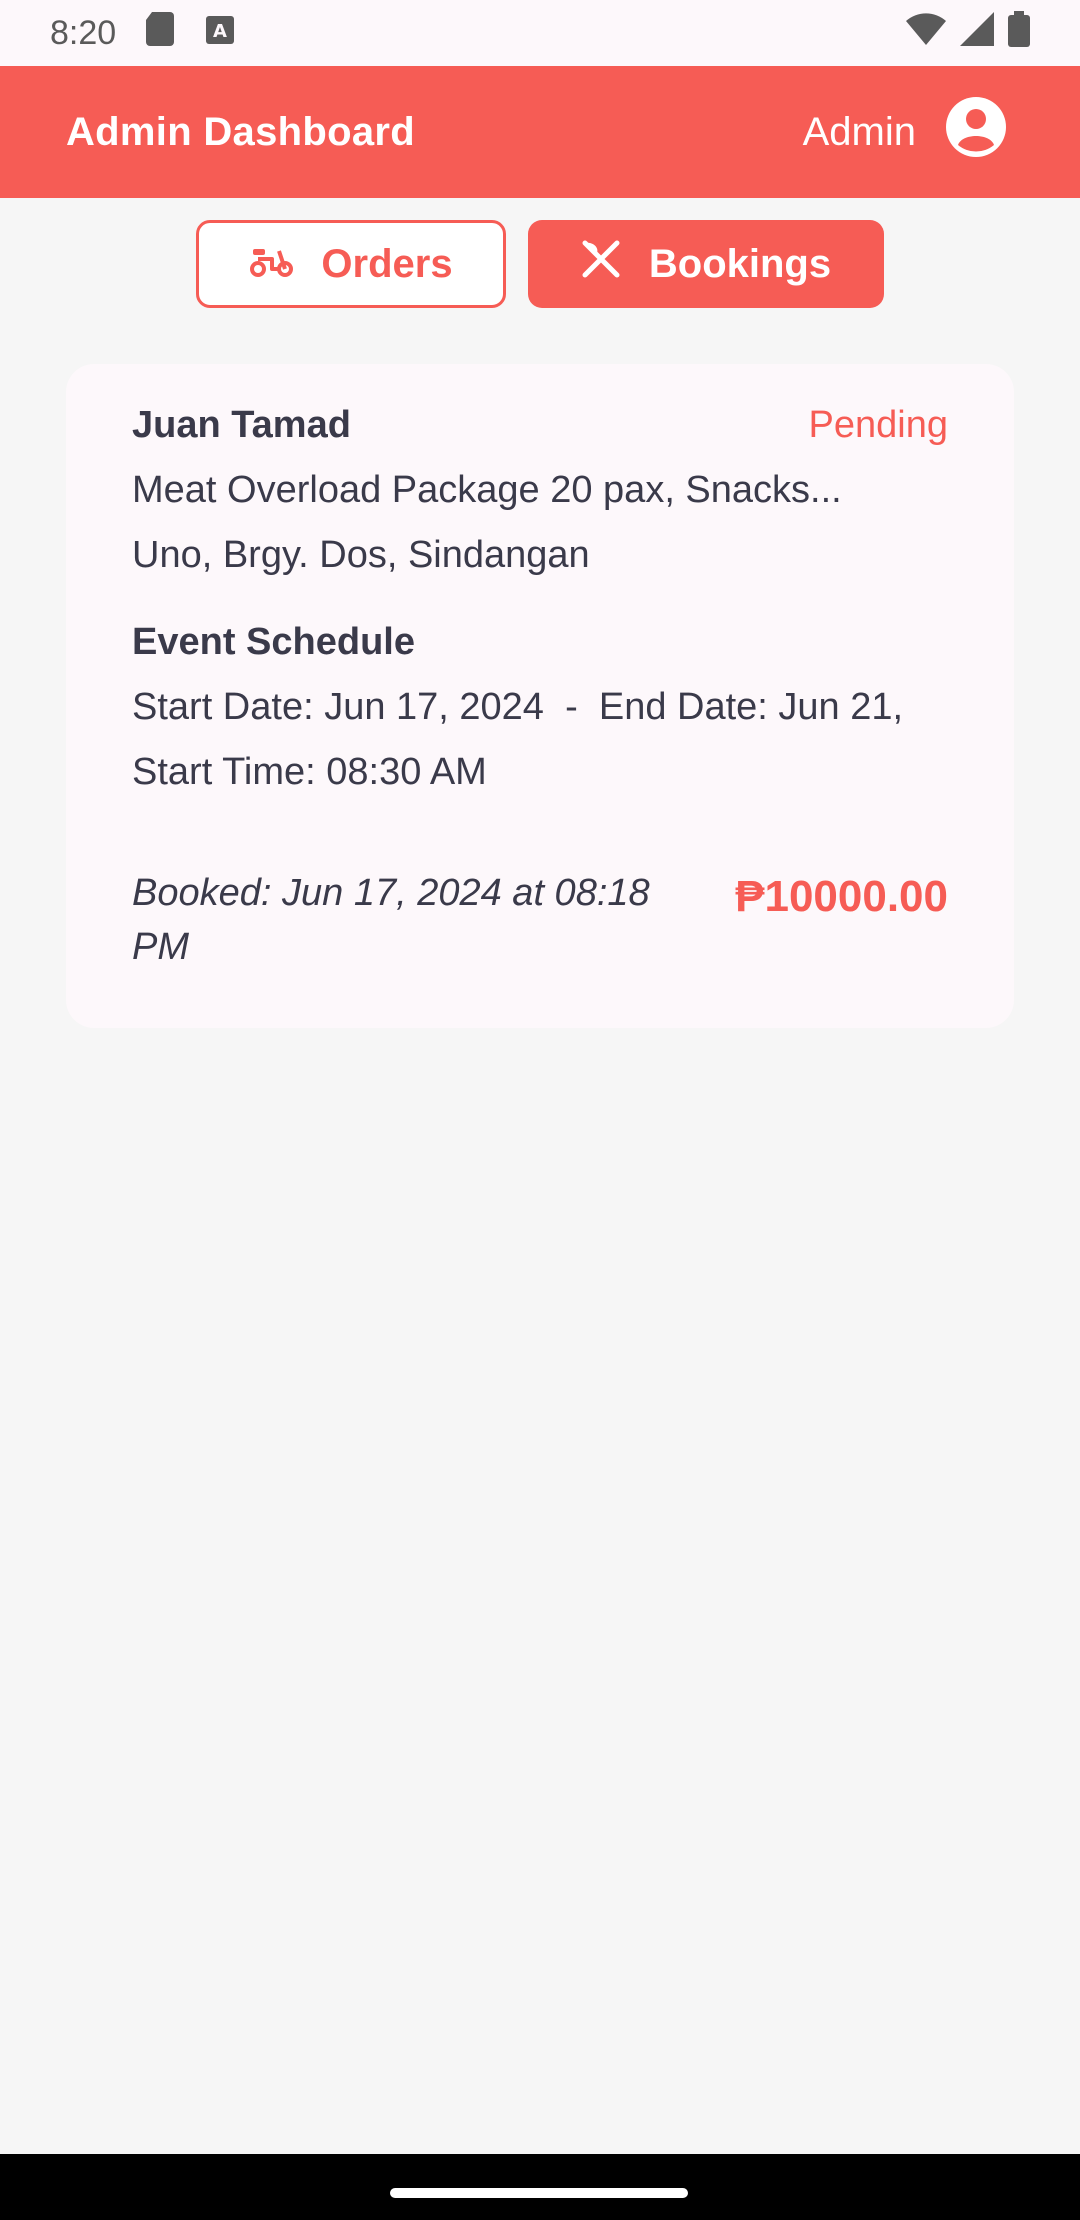 The height and width of the screenshot is (2220, 1080). What do you see at coordinates (977, 33) in the screenshot?
I see `cell-signal-icon` at bounding box center [977, 33].